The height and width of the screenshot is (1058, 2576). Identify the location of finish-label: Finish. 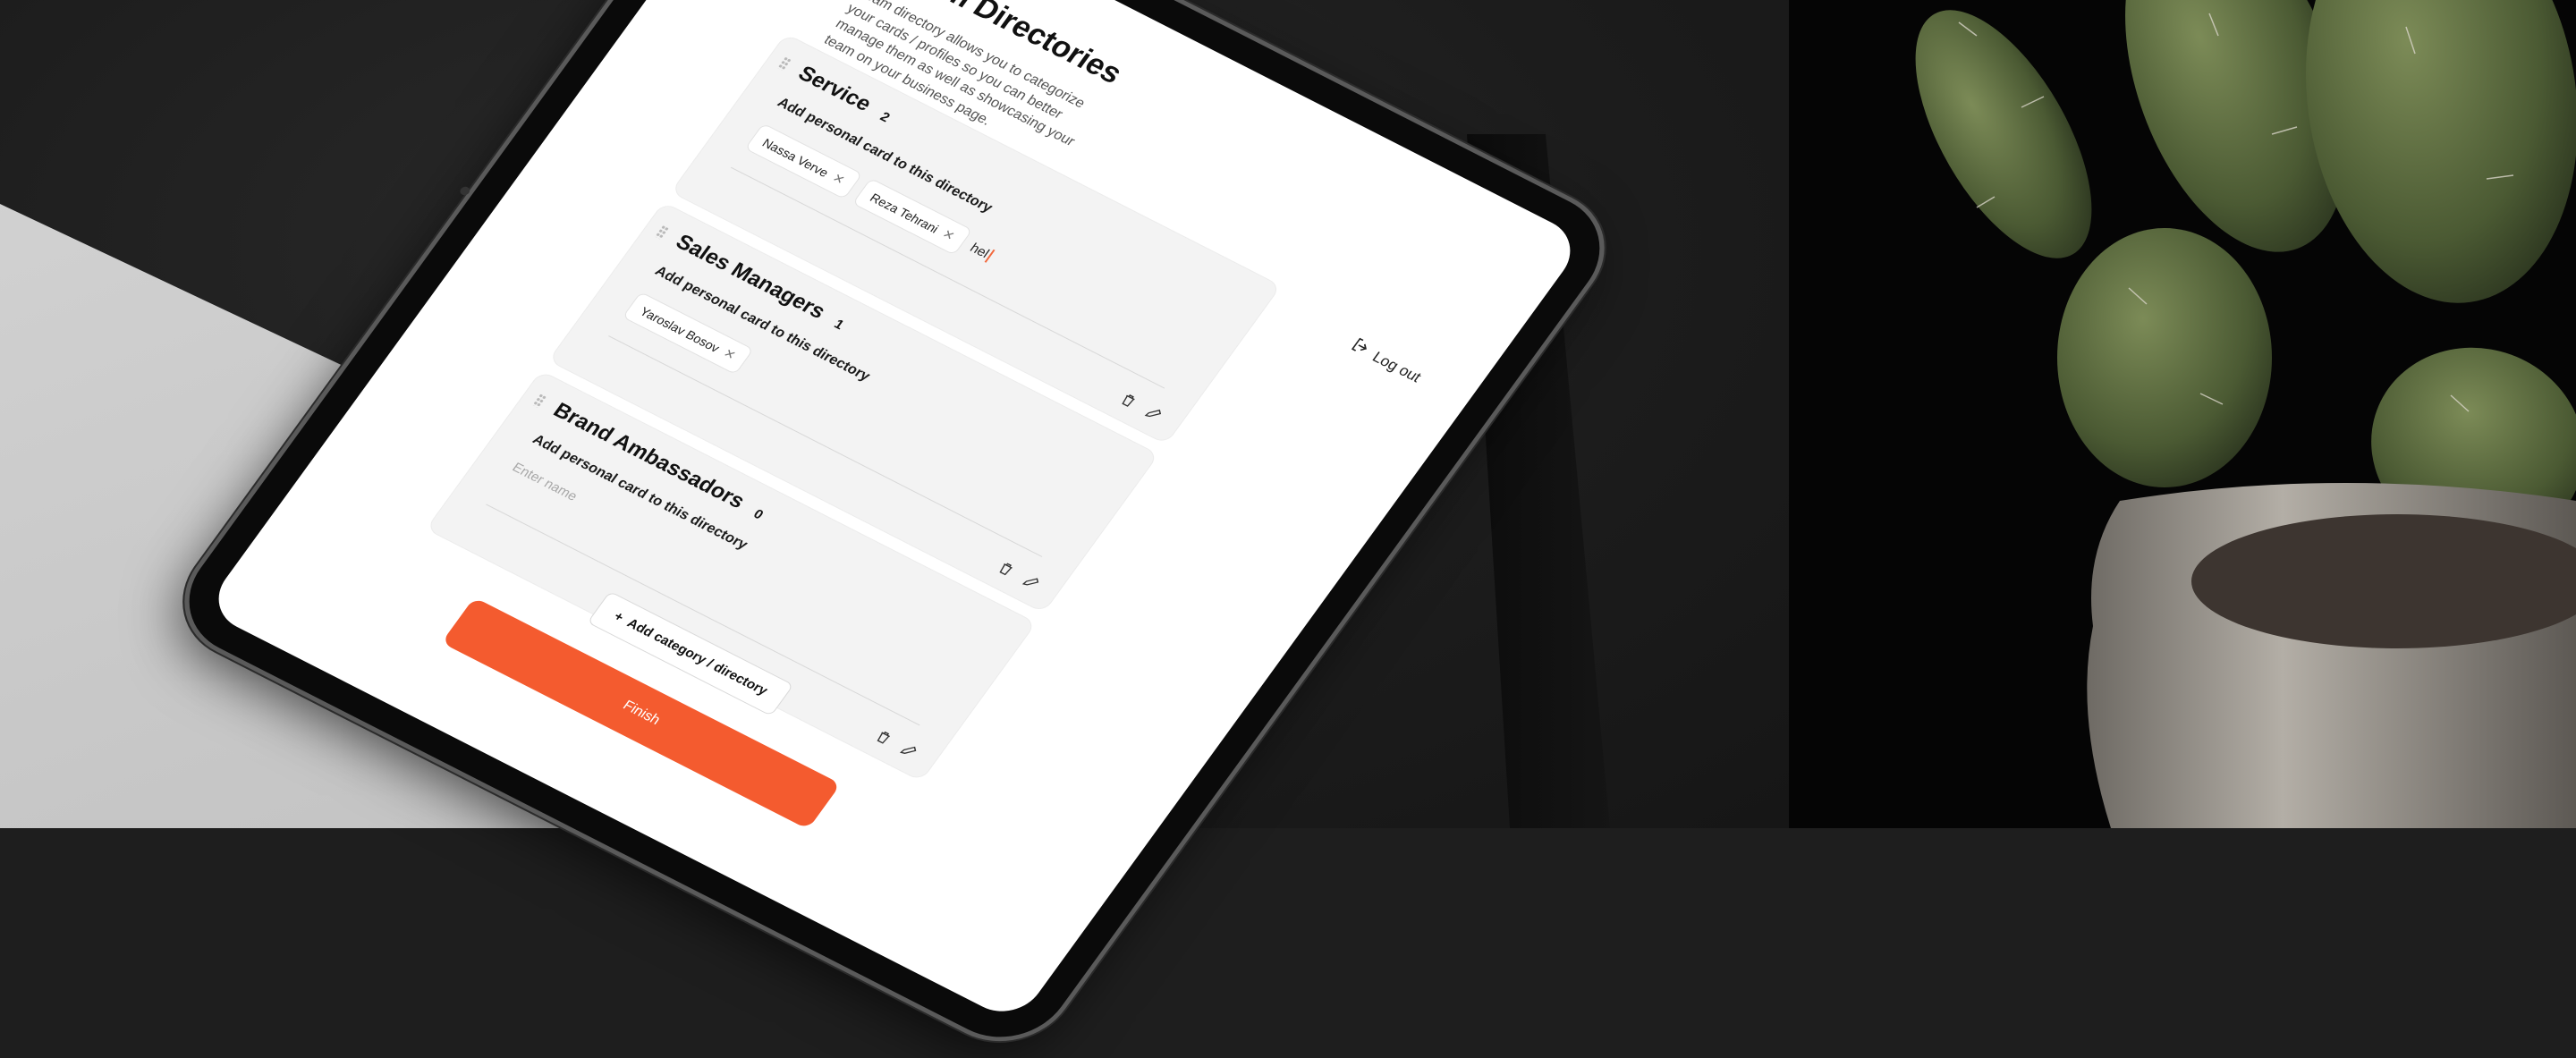
(642, 713).